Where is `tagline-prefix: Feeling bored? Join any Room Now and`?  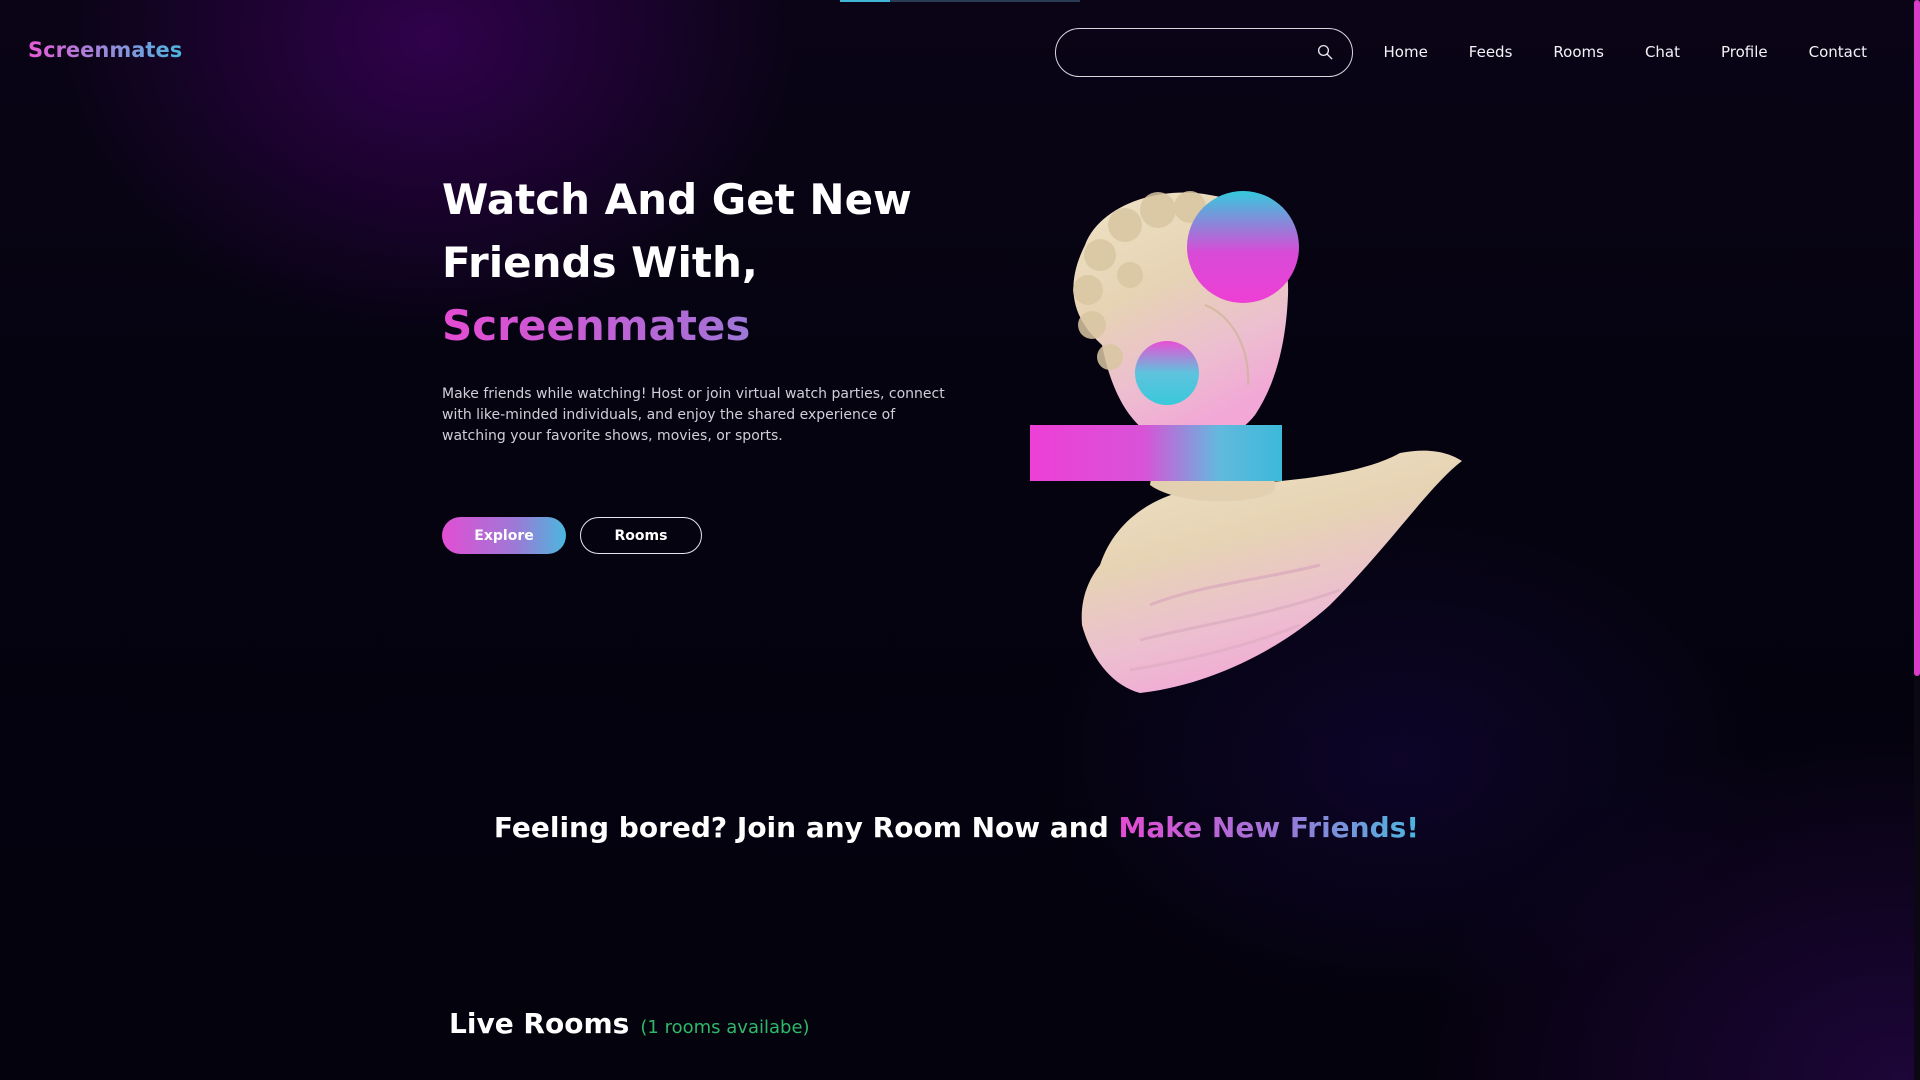 tagline-prefix: Feeling bored? Join any Room Now and is located at coordinates (806, 827).